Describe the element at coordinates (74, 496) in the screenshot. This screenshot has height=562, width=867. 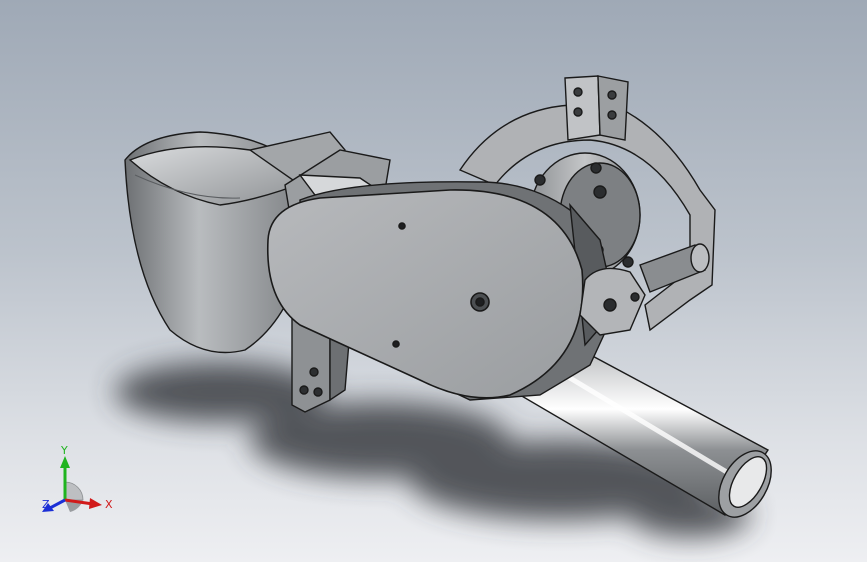
I see `triad-sphere` at that location.